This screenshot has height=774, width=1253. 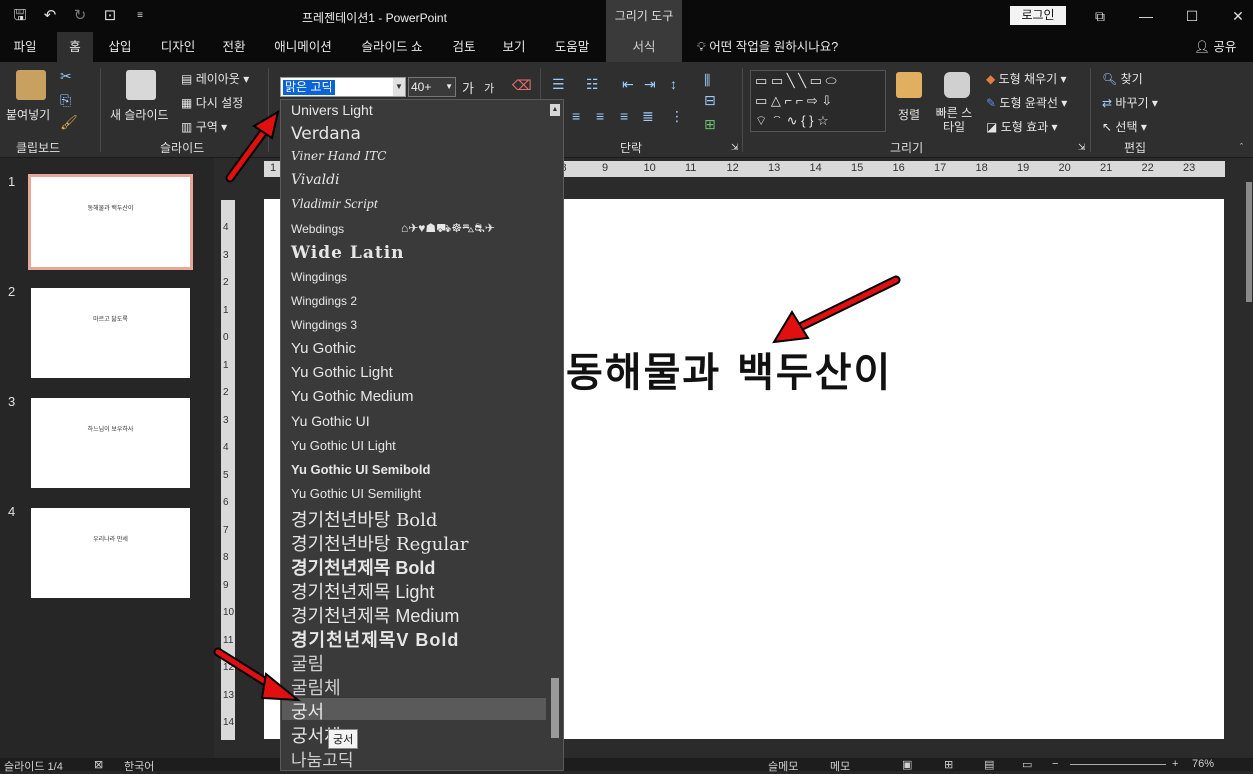 I want to click on new-slide-label: 새 슬라이드, so click(x=139, y=114).